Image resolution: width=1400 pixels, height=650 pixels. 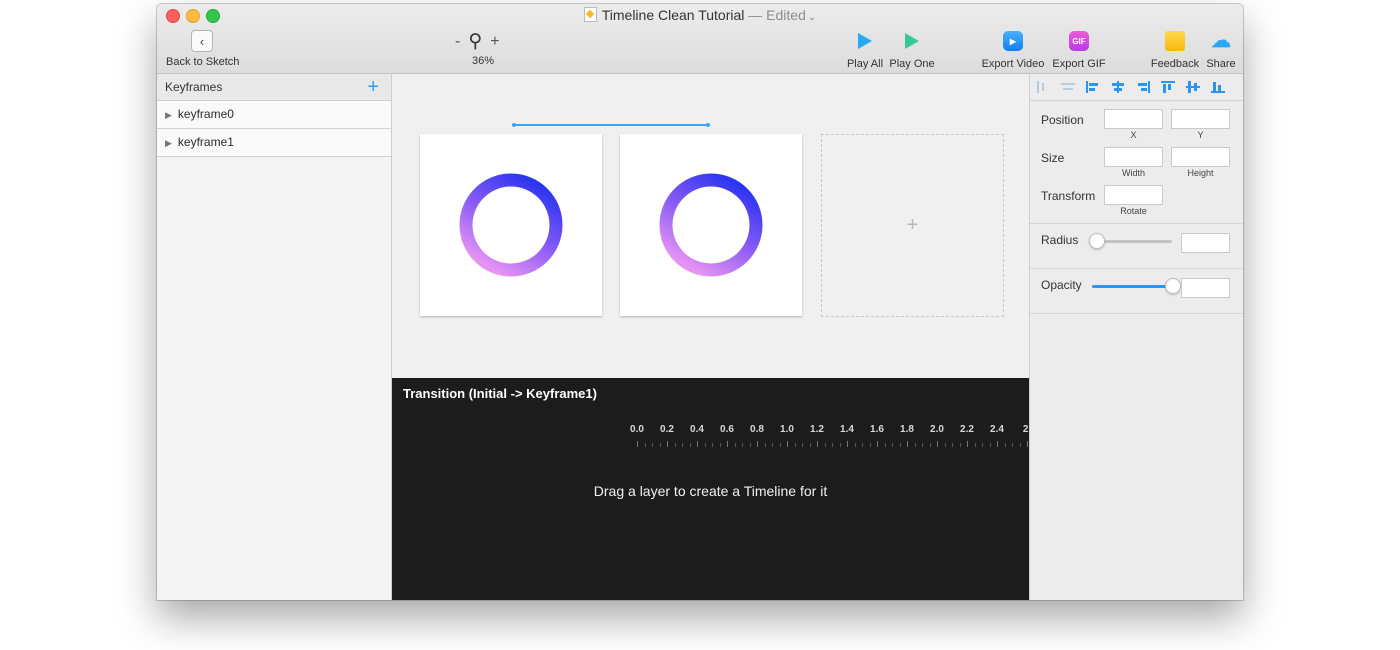 What do you see at coordinates (1200, 119) in the screenshot?
I see `position-y-input` at bounding box center [1200, 119].